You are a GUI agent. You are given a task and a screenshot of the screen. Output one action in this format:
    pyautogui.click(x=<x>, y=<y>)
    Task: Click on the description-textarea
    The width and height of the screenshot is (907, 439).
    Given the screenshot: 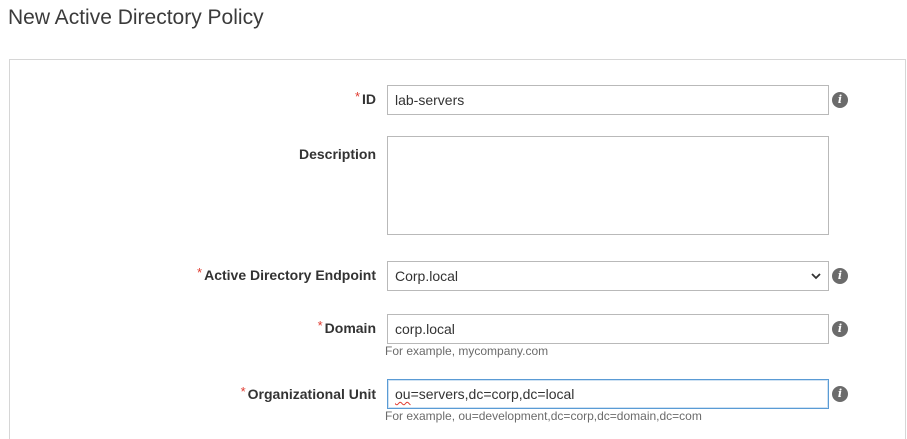 What is the action you would take?
    pyautogui.click(x=608, y=185)
    